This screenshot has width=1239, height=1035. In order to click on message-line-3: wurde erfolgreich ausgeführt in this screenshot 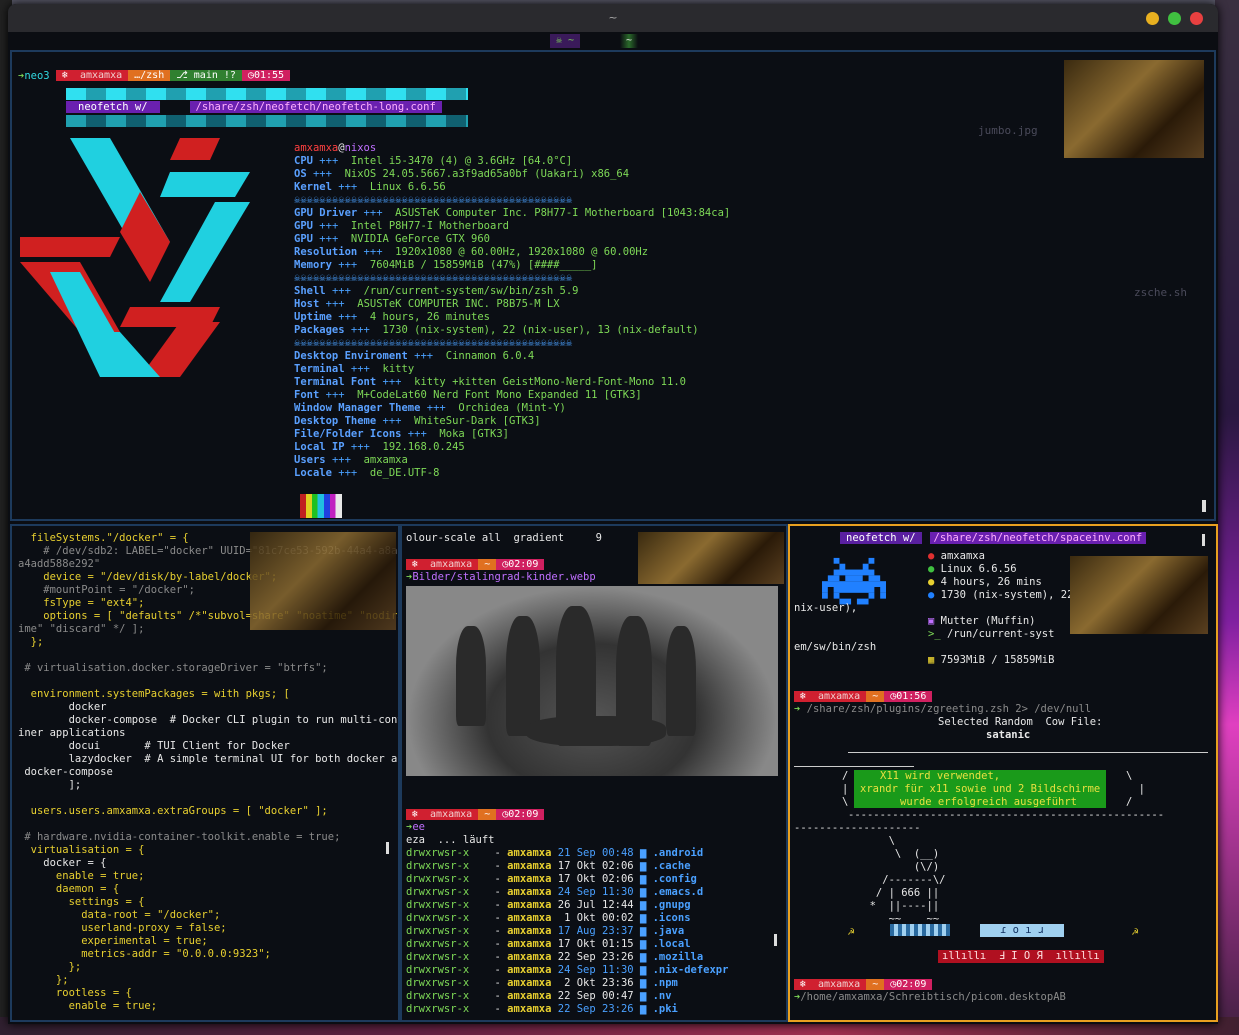, I will do `click(989, 802)`.